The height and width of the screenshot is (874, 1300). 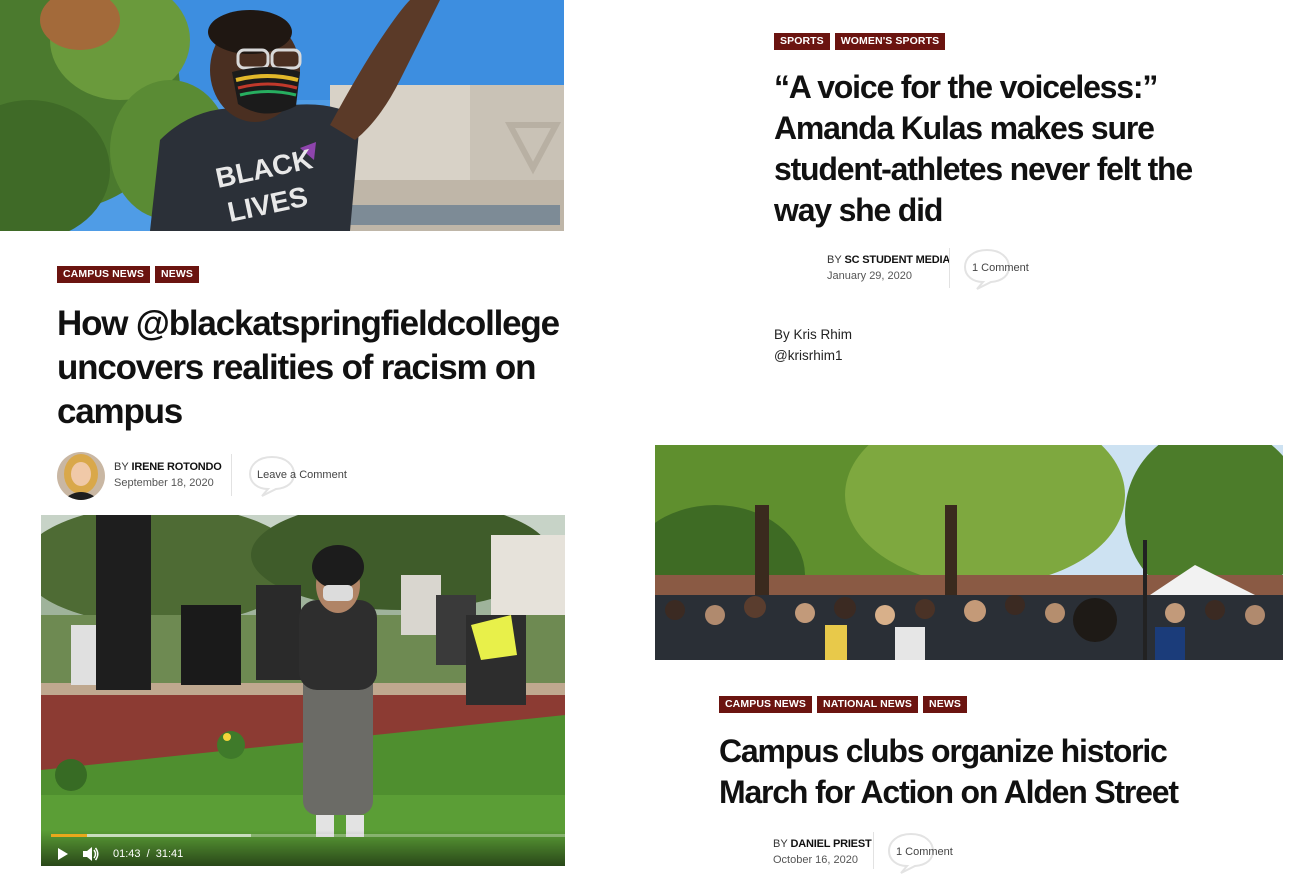 I want to click on publish-date: January 29, 2020, so click(x=870, y=276).